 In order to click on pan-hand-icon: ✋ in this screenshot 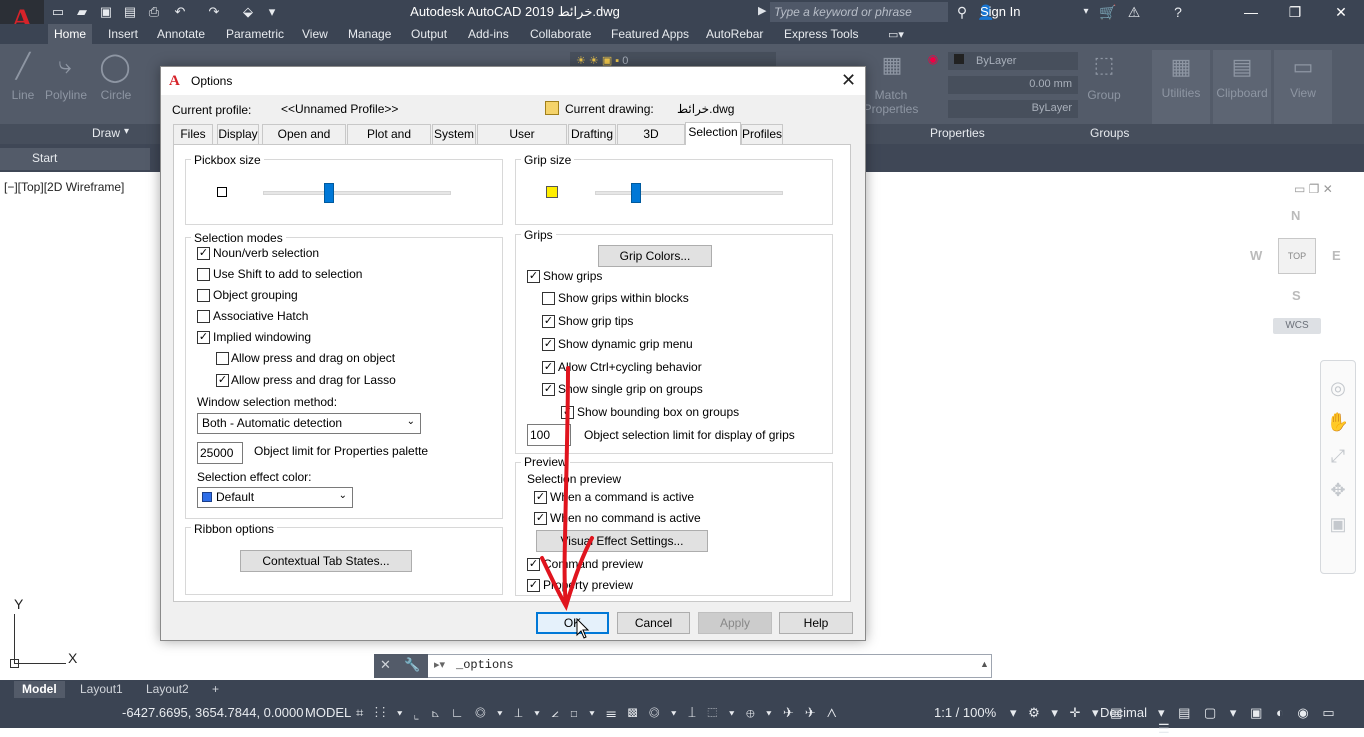, I will do `click(1338, 422)`.